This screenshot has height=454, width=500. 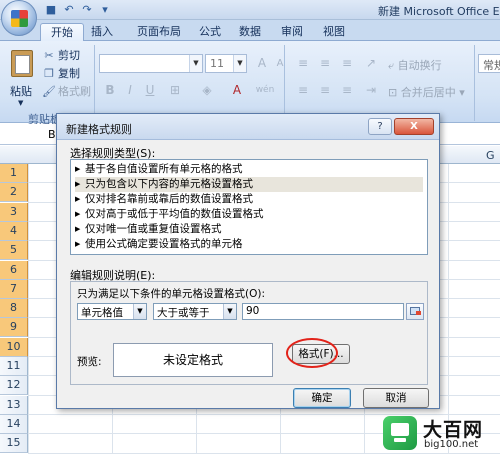 I want to click on align-middle-icon: ≡, so click(x=325, y=63).